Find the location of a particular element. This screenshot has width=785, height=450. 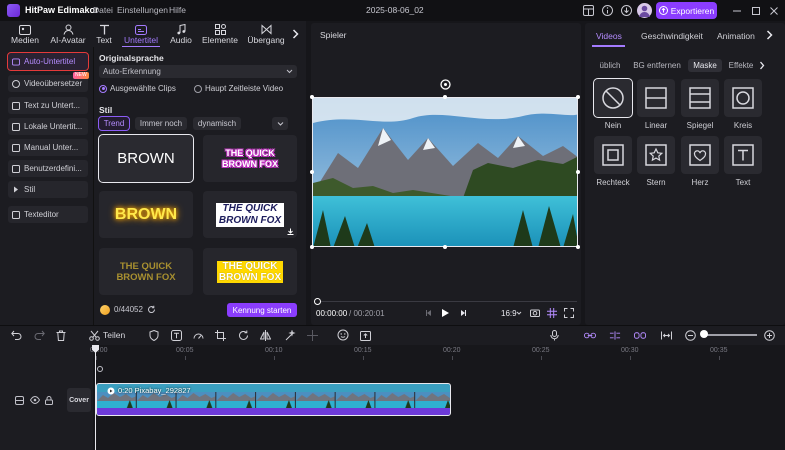

style-card-olive: THE QUICK BROWN FOX is located at coordinates (146, 271).